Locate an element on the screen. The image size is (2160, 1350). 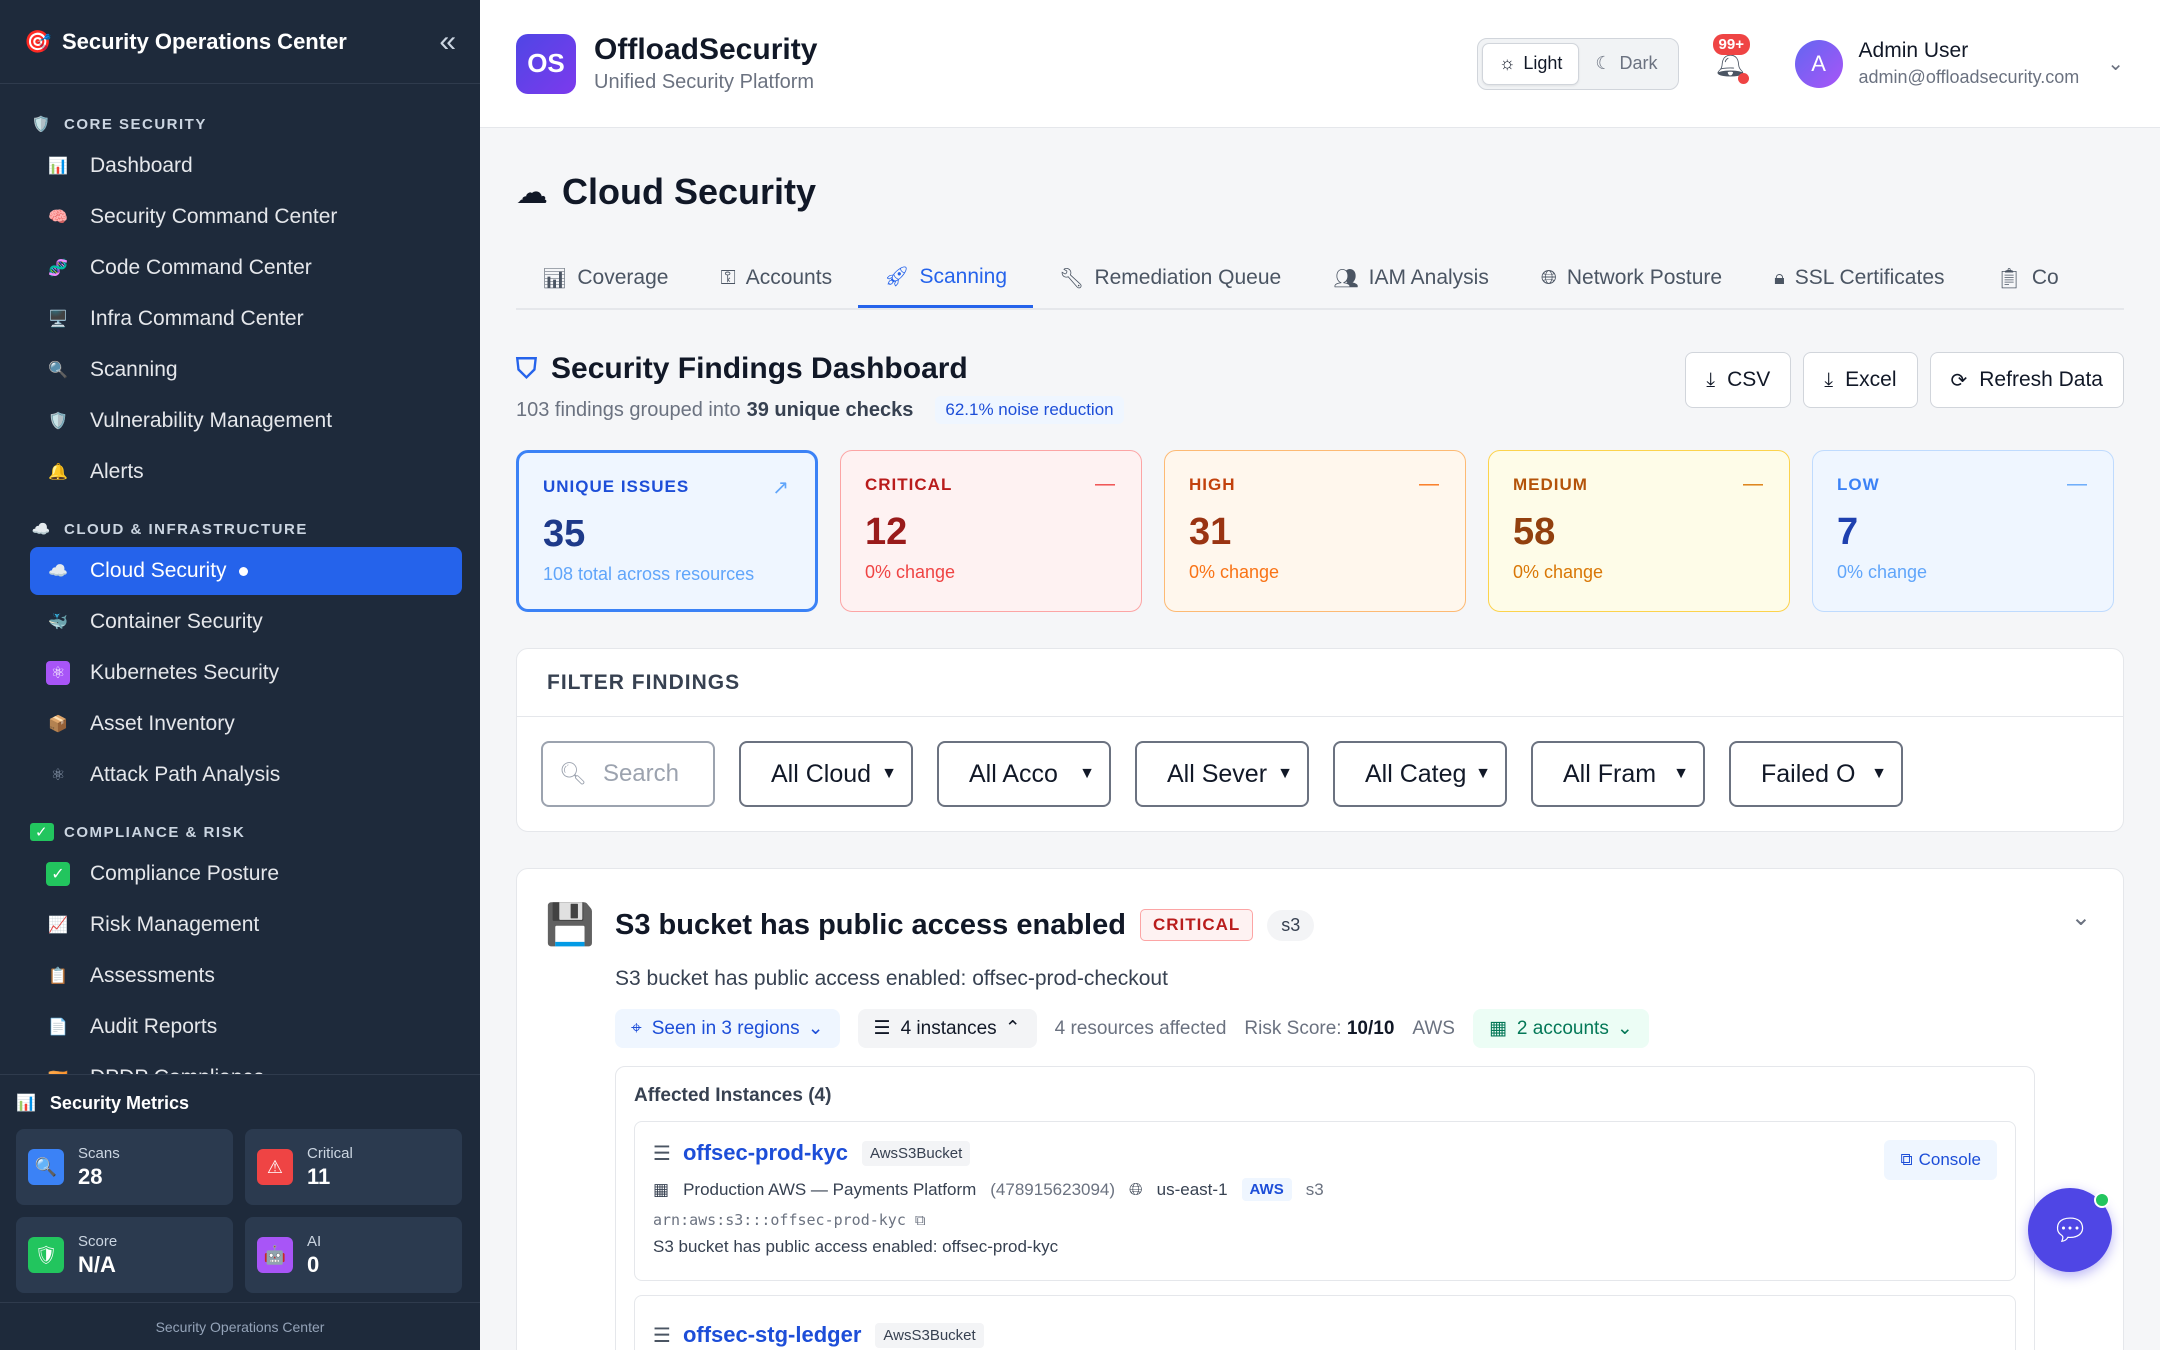
theme-dark-label: Dark is located at coordinates (1638, 63).